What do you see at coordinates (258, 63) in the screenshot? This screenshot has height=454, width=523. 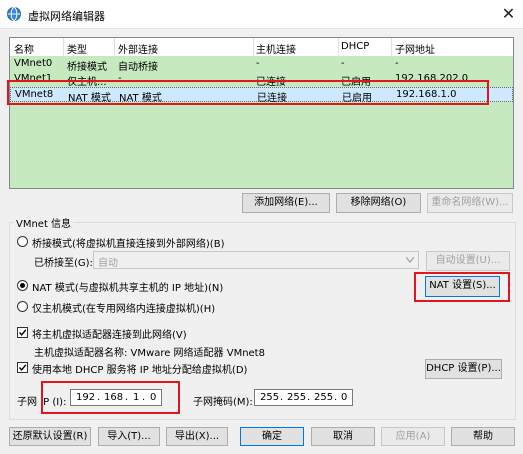 I see `cell-host: -` at bounding box center [258, 63].